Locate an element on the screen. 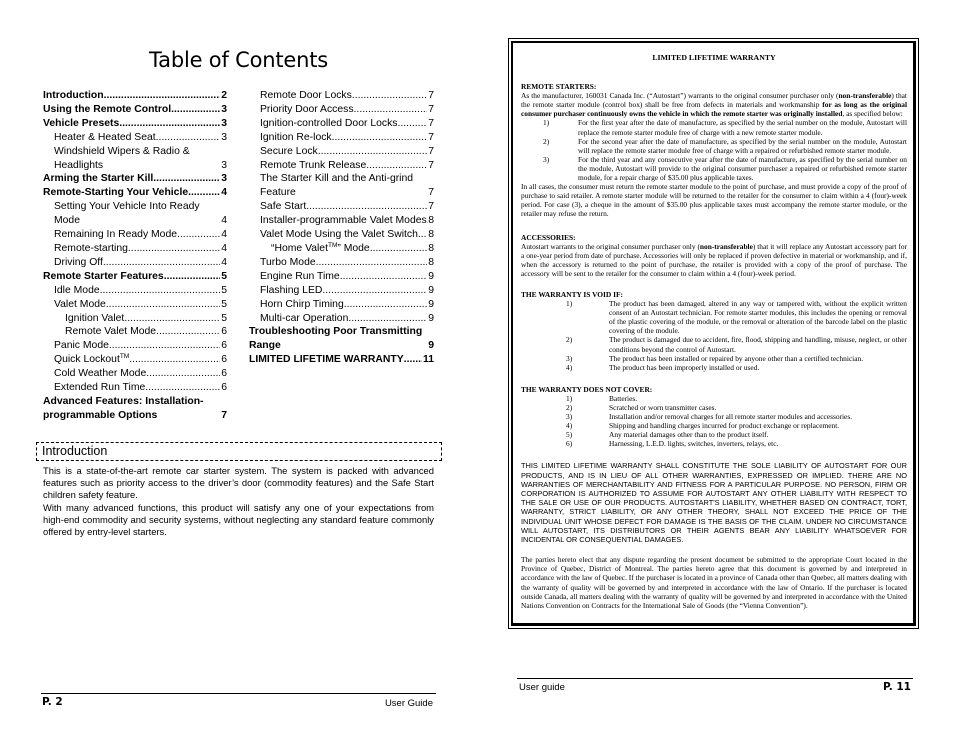 This screenshot has height=738, width=954. toc-entry: Ignition-controlled Door Locks 7 is located at coordinates (341, 124).